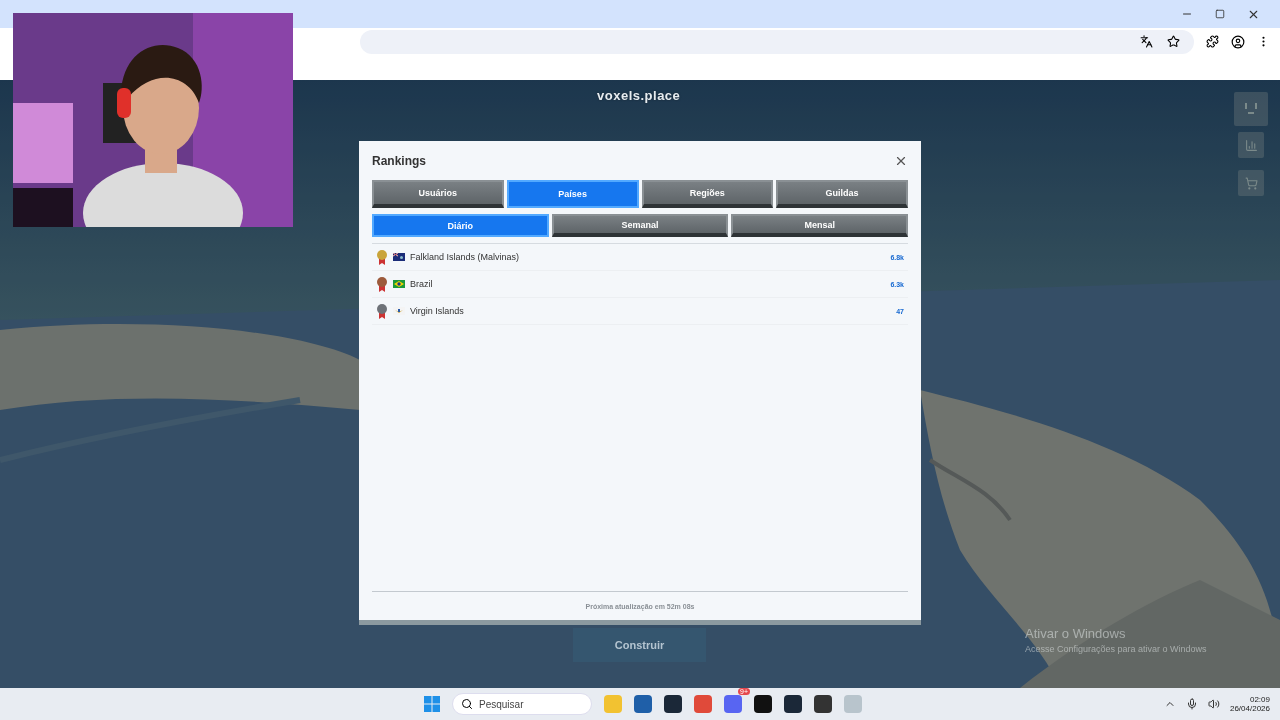 The height and width of the screenshot is (720, 1280). Describe the element at coordinates (1238, 41) in the screenshot. I see `profile-icon` at that location.